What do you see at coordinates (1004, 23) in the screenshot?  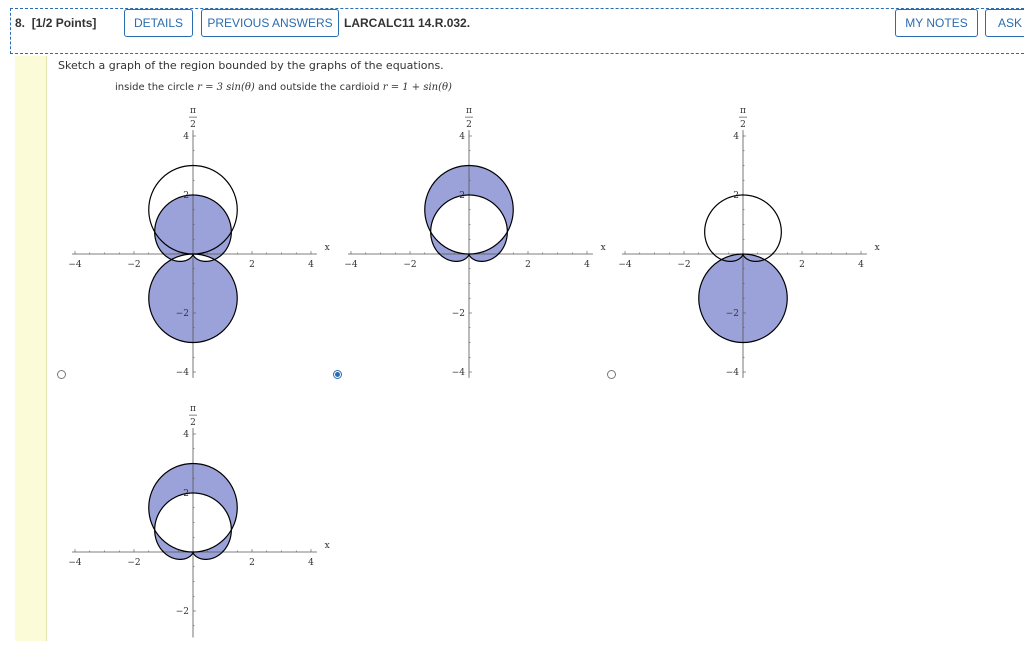 I see `ask-your-teacher-button: ASK Y` at bounding box center [1004, 23].